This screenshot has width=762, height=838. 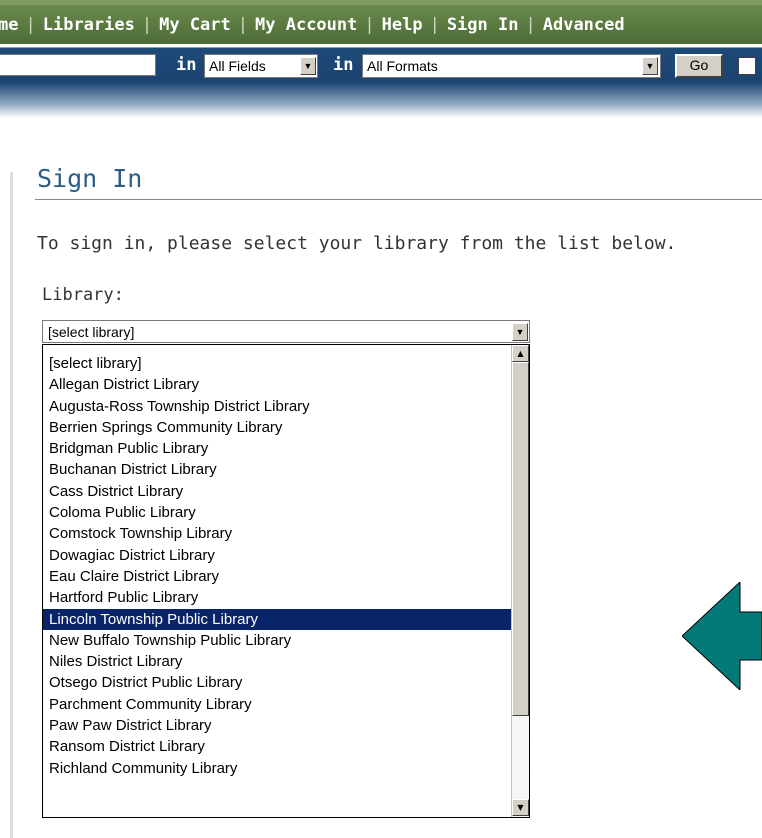 What do you see at coordinates (402, 66) in the screenshot?
I see `format-select-value: All Formats` at bounding box center [402, 66].